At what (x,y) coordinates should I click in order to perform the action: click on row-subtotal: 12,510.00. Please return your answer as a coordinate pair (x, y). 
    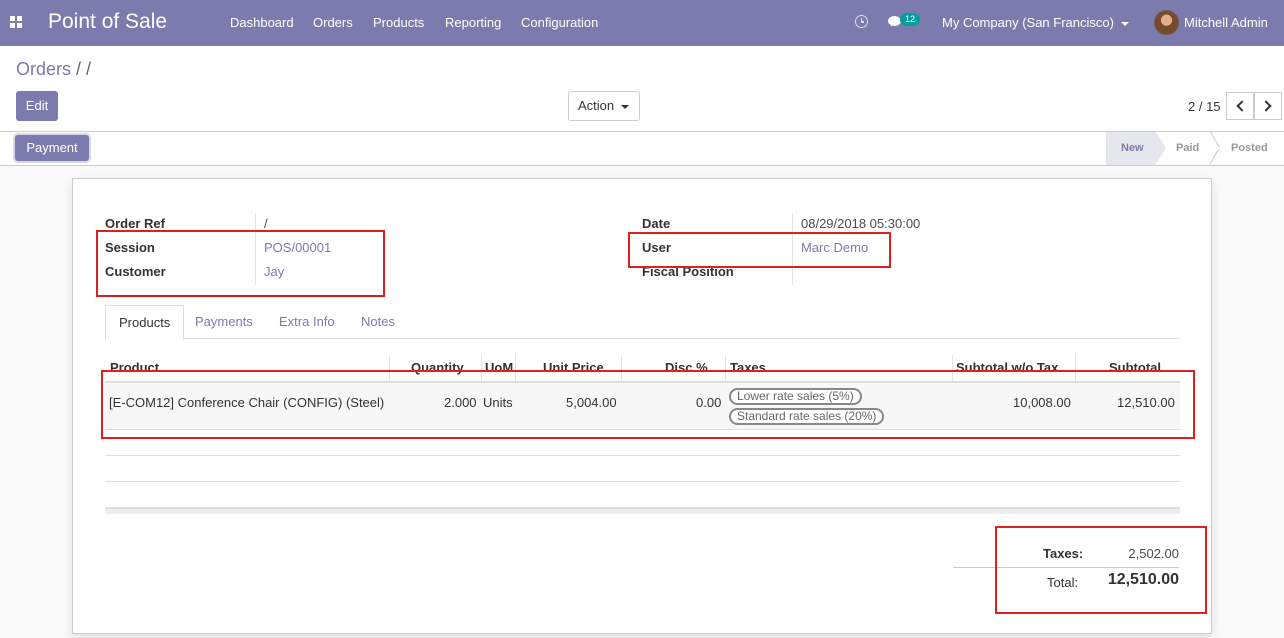
    Looking at the image, I should click on (1146, 402).